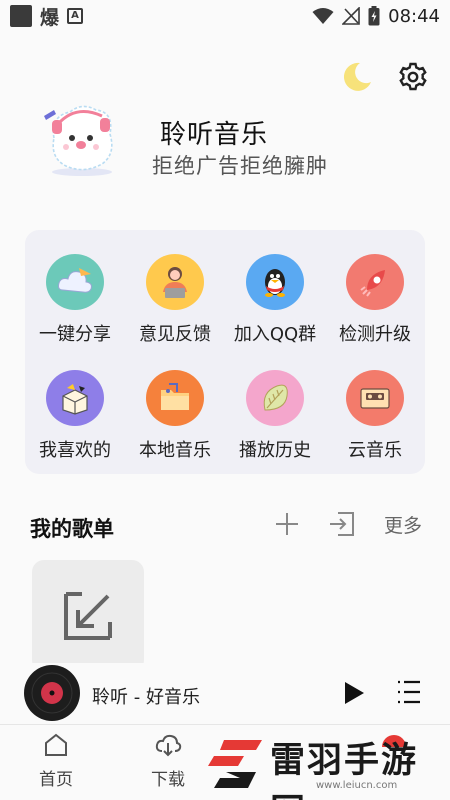 This screenshot has width=450, height=800. I want to click on nav-label: 首页, so click(56, 780).